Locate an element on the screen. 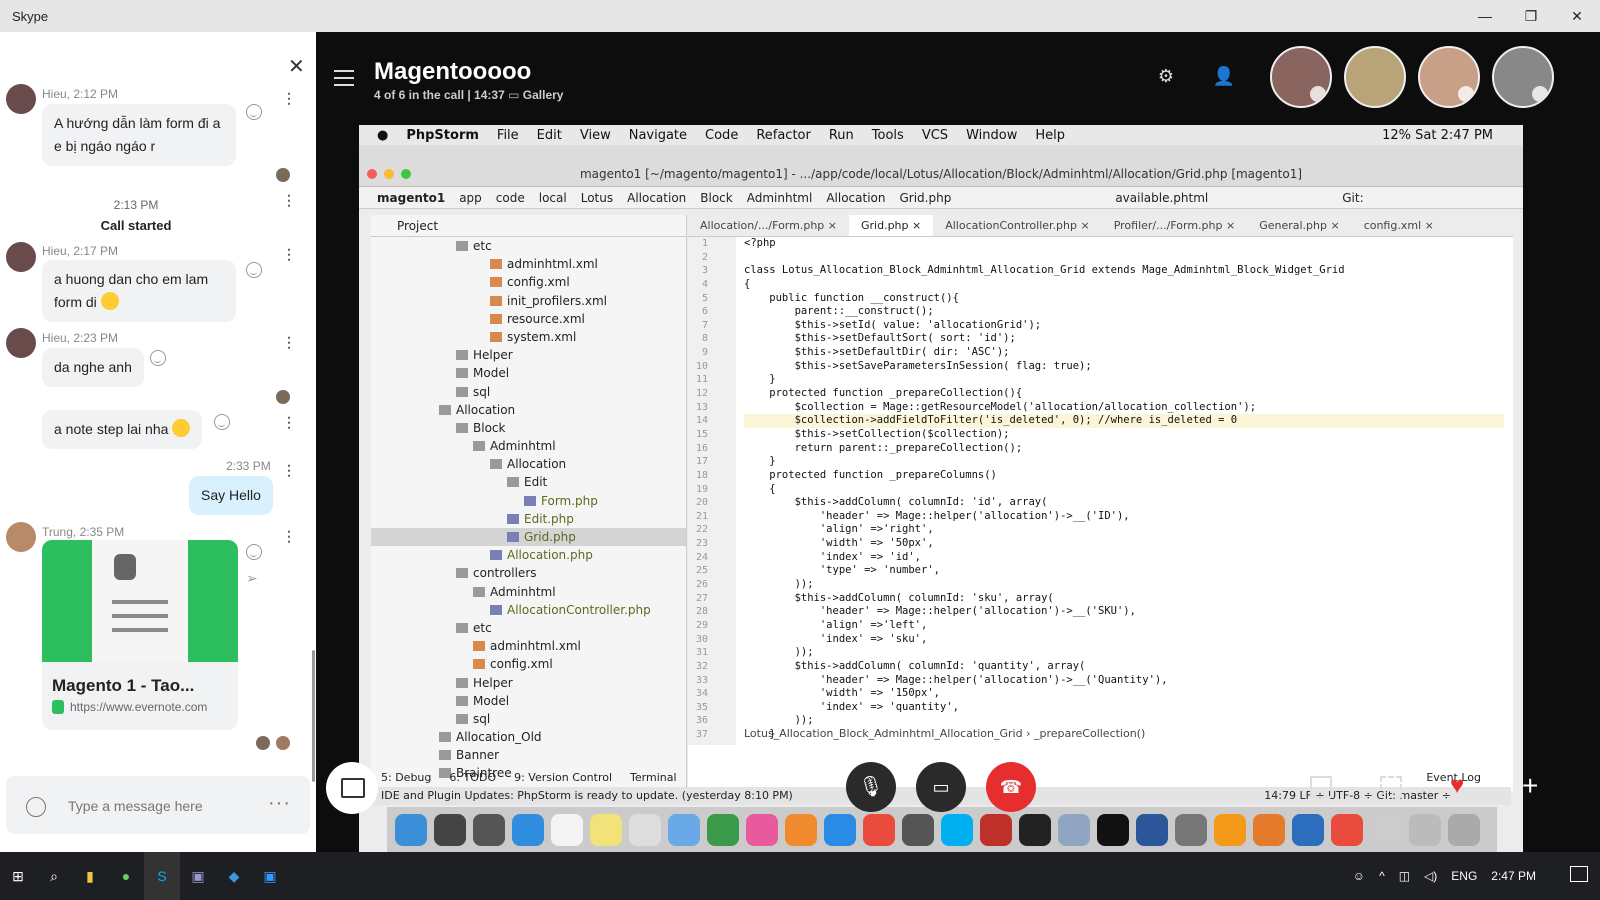  my-message-bubble: Say Hello is located at coordinates (231, 495).